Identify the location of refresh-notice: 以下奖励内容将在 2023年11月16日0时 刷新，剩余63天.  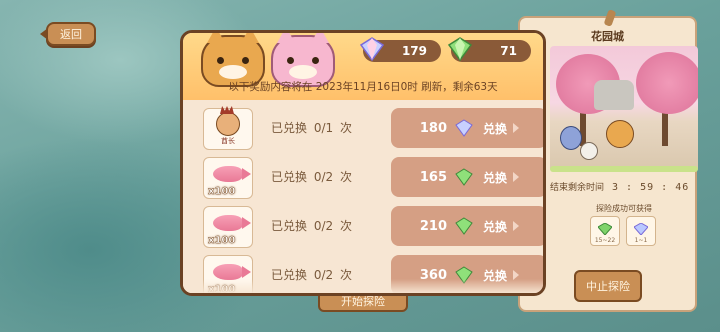
(363, 87).